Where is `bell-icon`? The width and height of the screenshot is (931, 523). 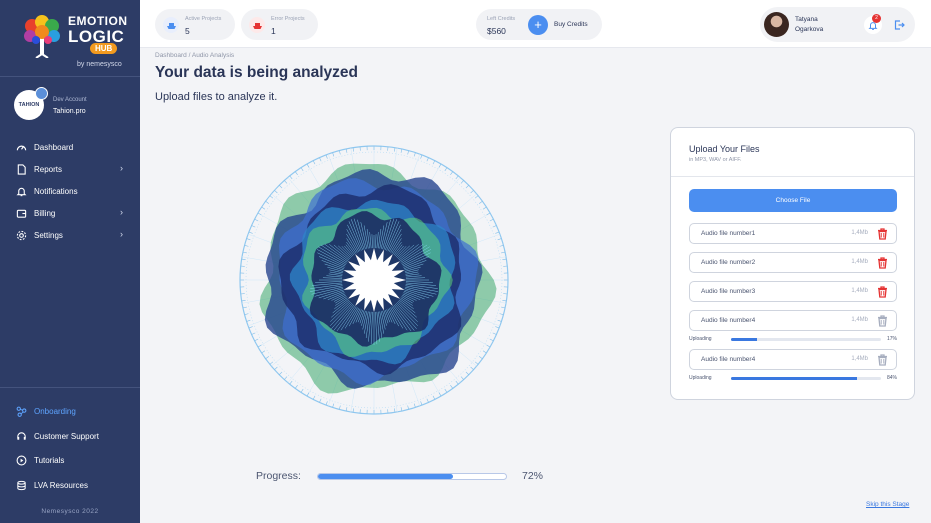 bell-icon is located at coordinates (21, 191).